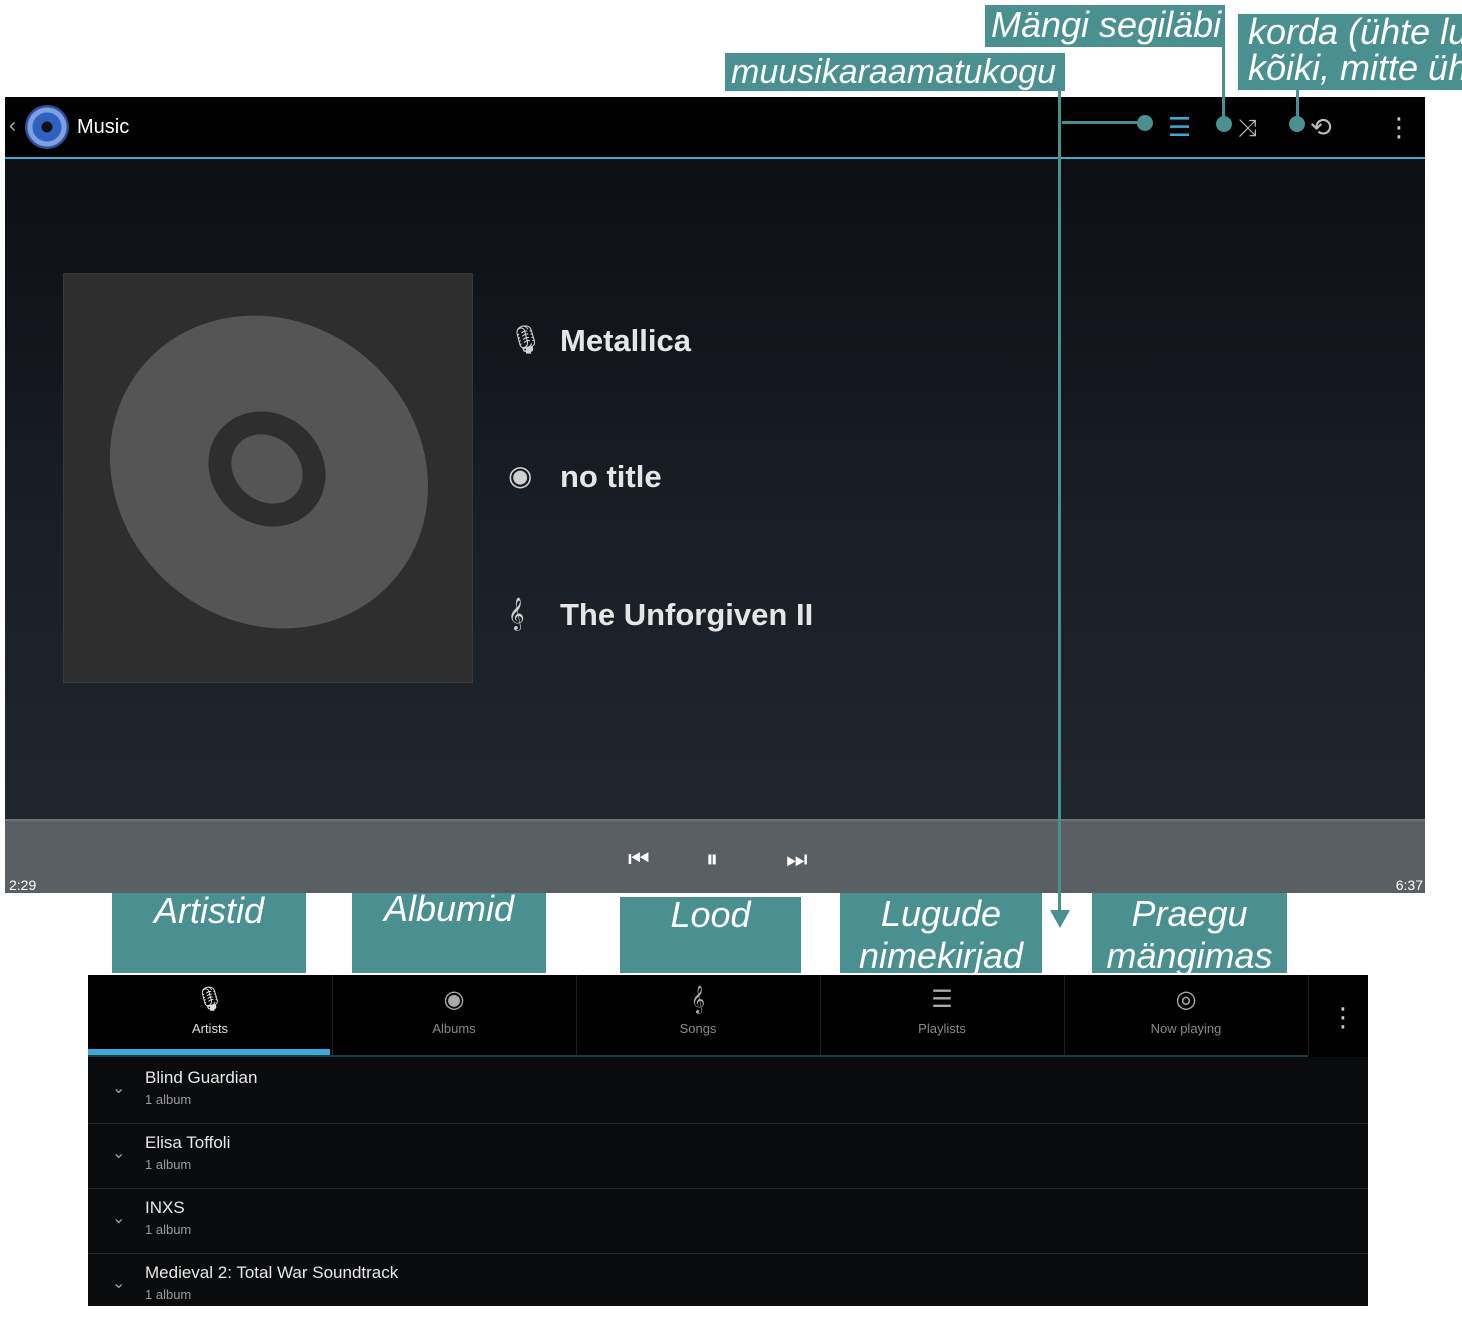  Describe the element at coordinates (687, 614) in the screenshot. I see `track-title: The Unforgiven II` at that location.